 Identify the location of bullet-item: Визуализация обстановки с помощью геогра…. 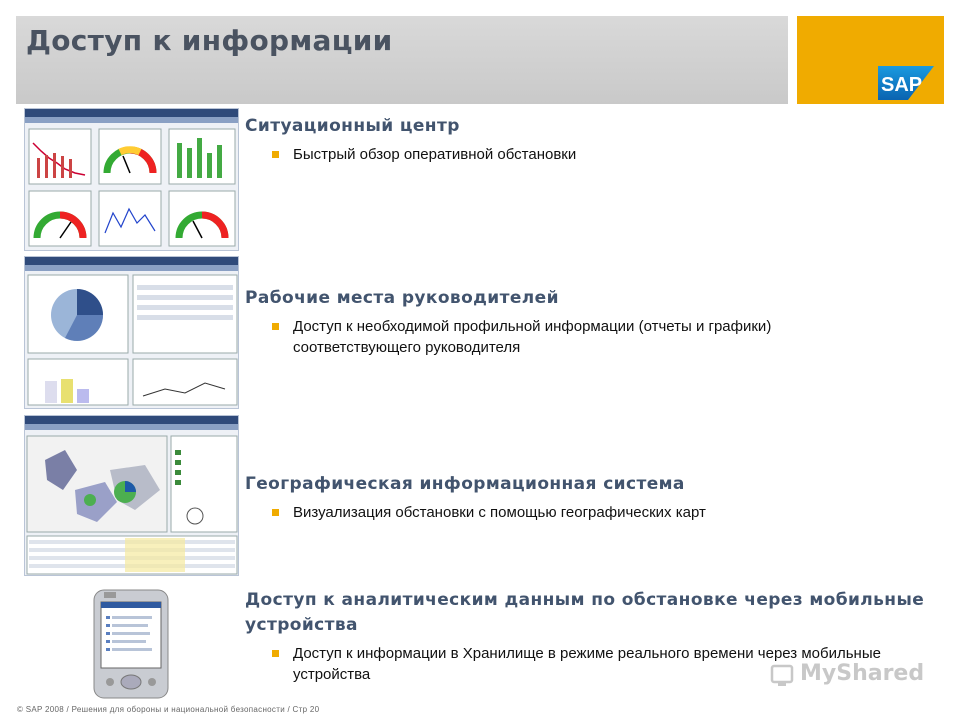
(590, 512).